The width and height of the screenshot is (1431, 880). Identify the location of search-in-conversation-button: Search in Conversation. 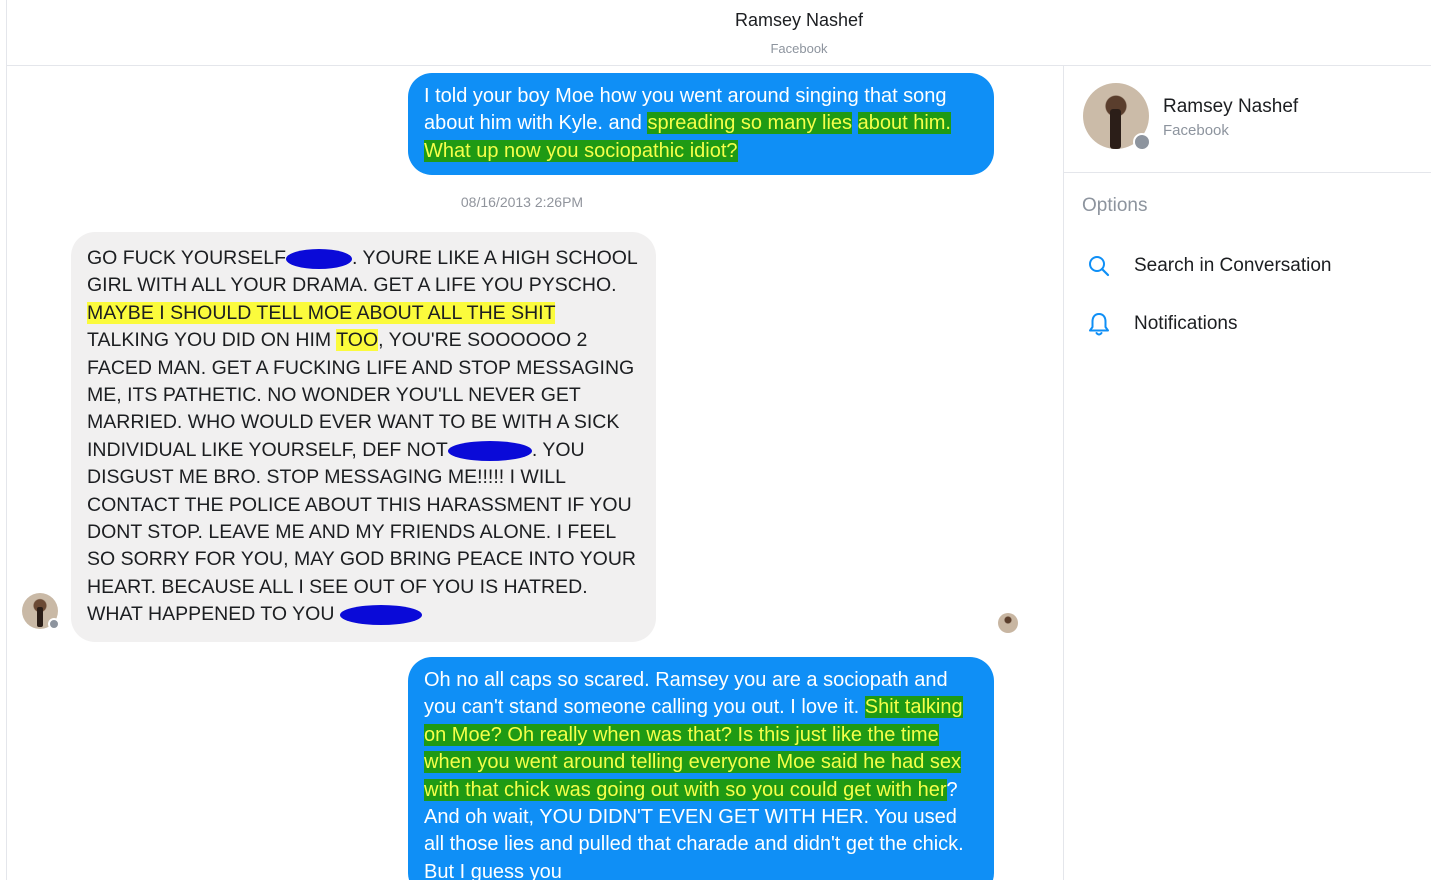
(1209, 266).